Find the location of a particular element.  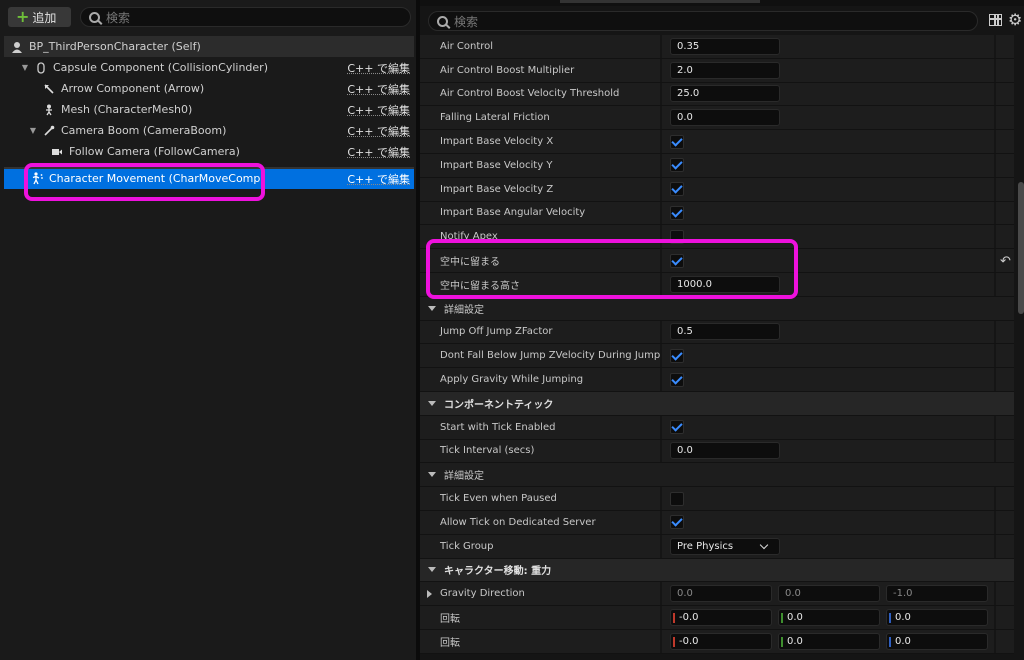

property-section-header: キャラクター移動: 重力 is located at coordinates (717, 570).